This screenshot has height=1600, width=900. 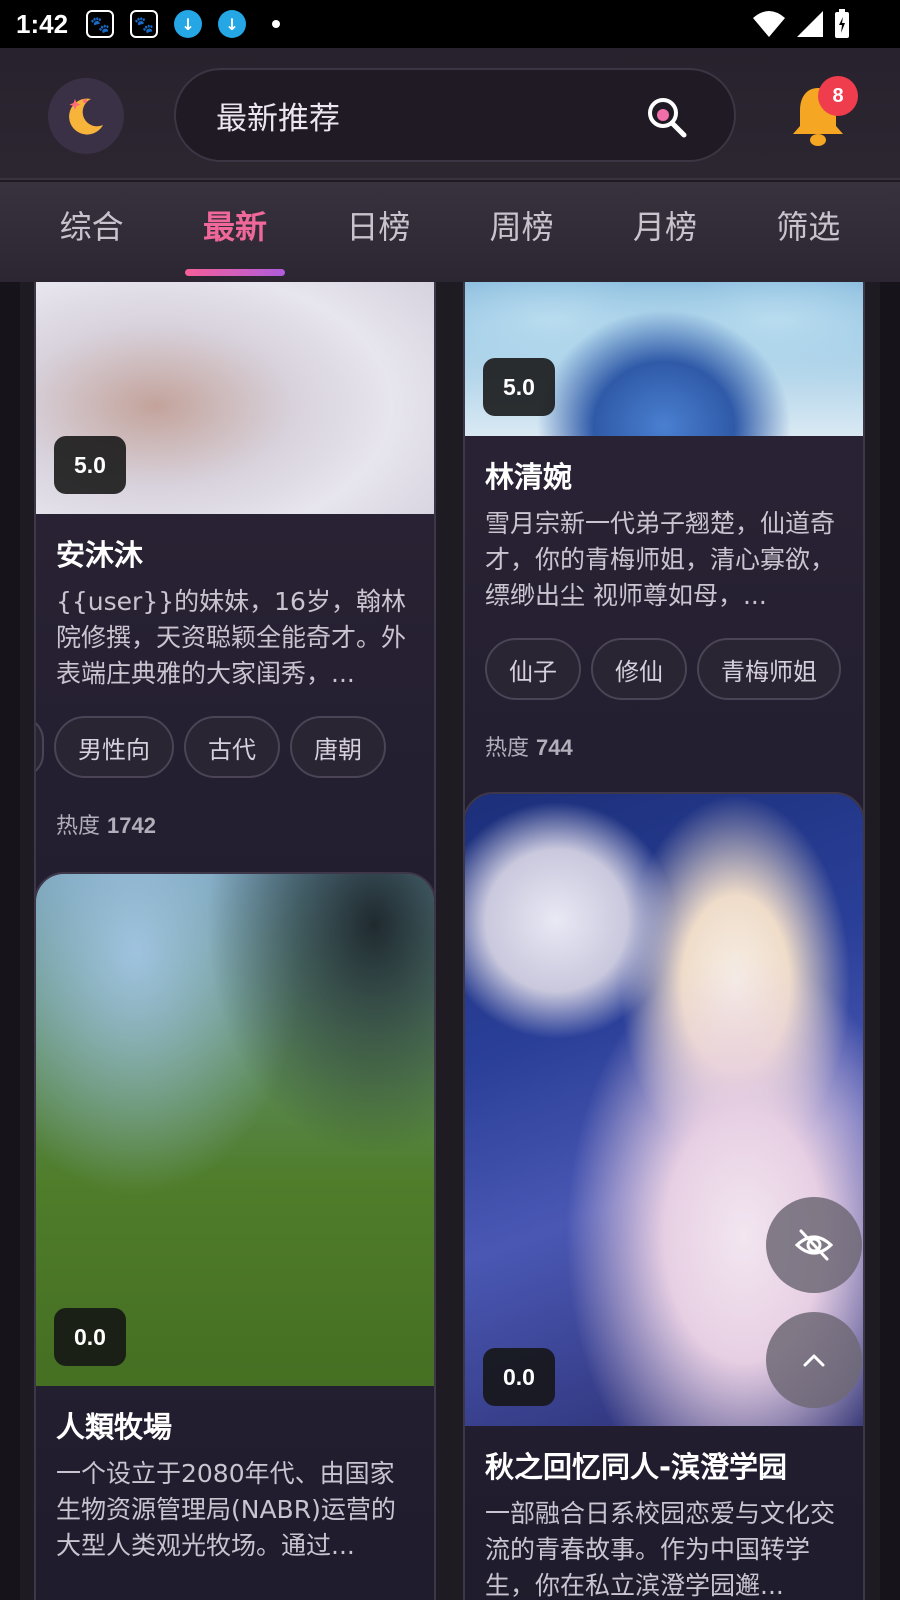 What do you see at coordinates (521, 232) in the screenshot?
I see `tab-weekly: 周榜` at bounding box center [521, 232].